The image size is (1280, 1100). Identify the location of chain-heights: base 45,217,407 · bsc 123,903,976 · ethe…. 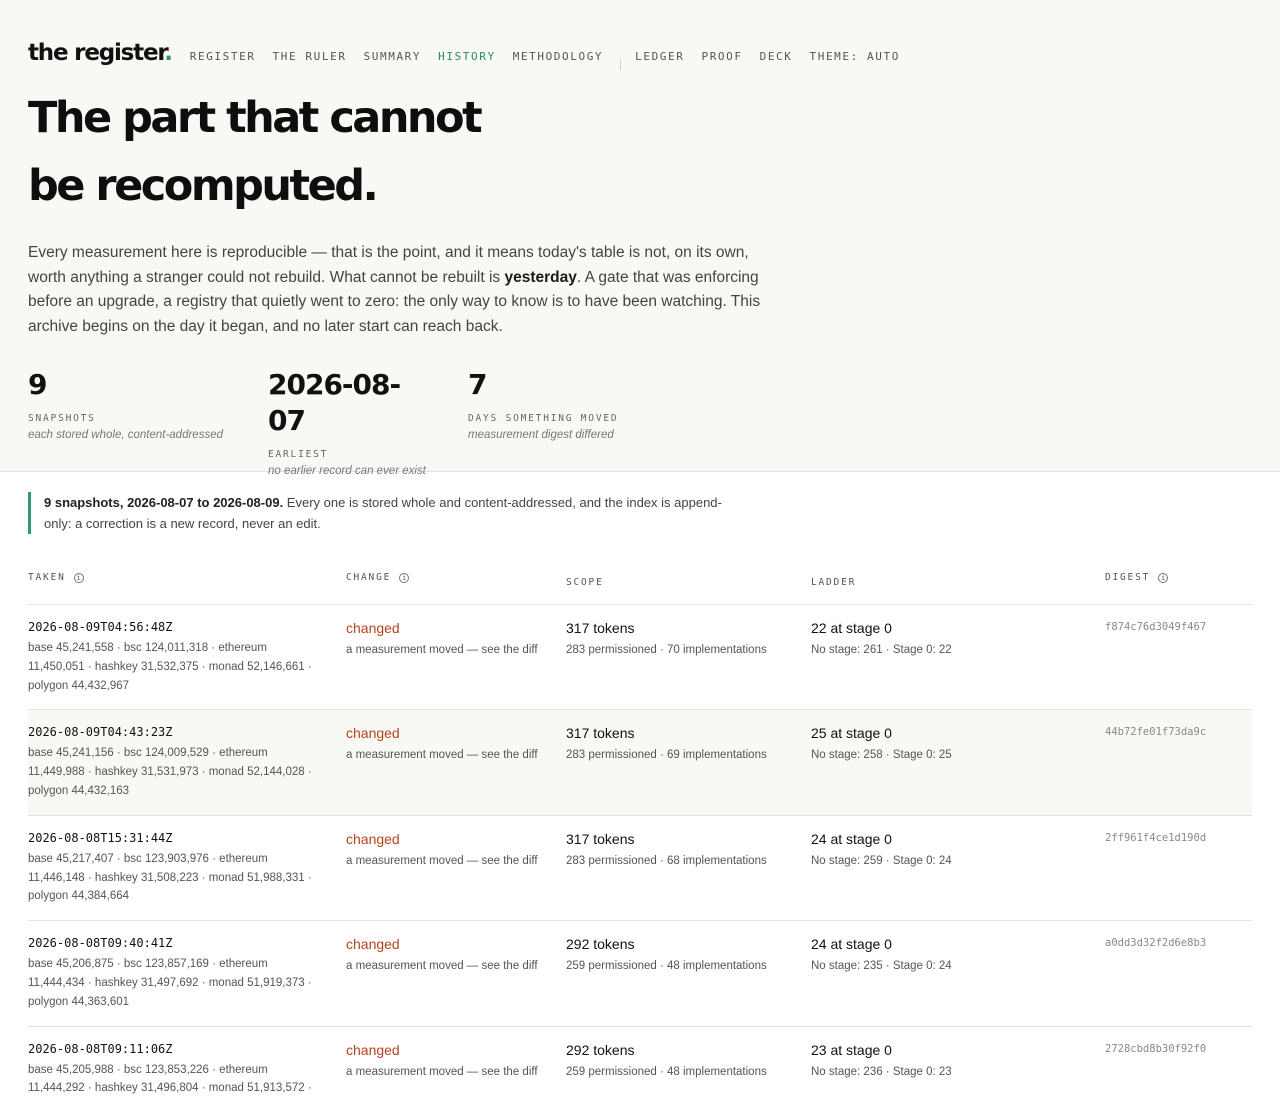
(170, 877).